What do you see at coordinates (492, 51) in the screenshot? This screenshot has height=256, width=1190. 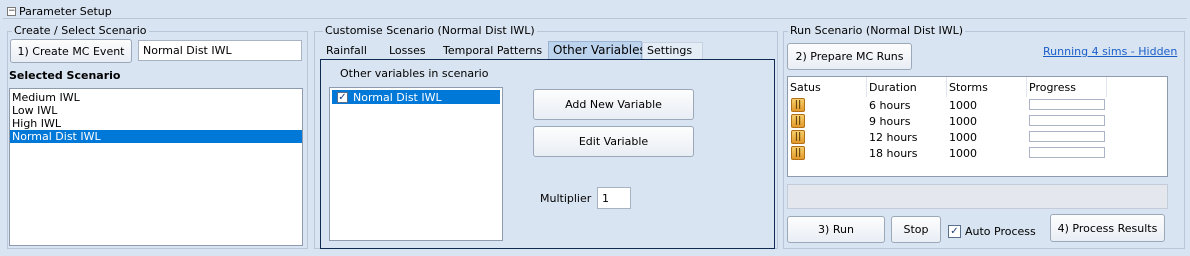 I see `tab-temporal-patterns: Temporal Patterns` at bounding box center [492, 51].